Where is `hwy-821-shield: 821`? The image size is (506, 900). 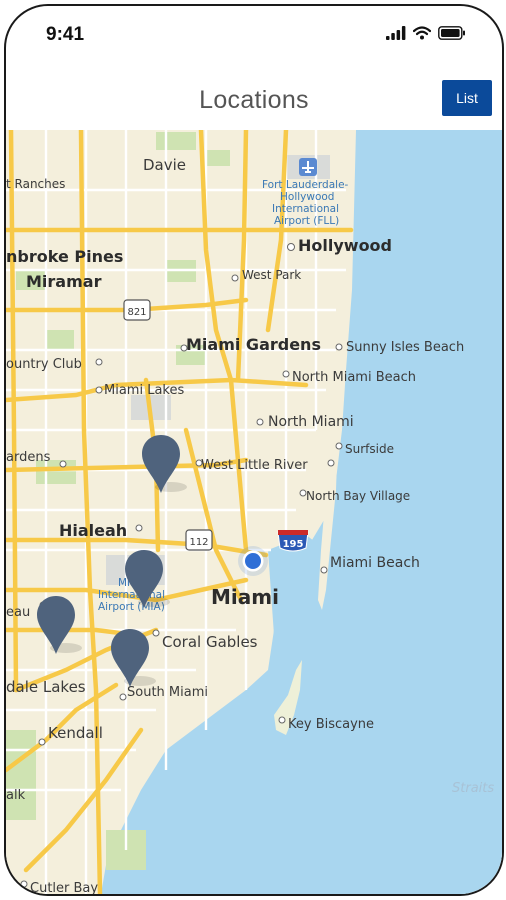 hwy-821-shield: 821 is located at coordinates (137, 310).